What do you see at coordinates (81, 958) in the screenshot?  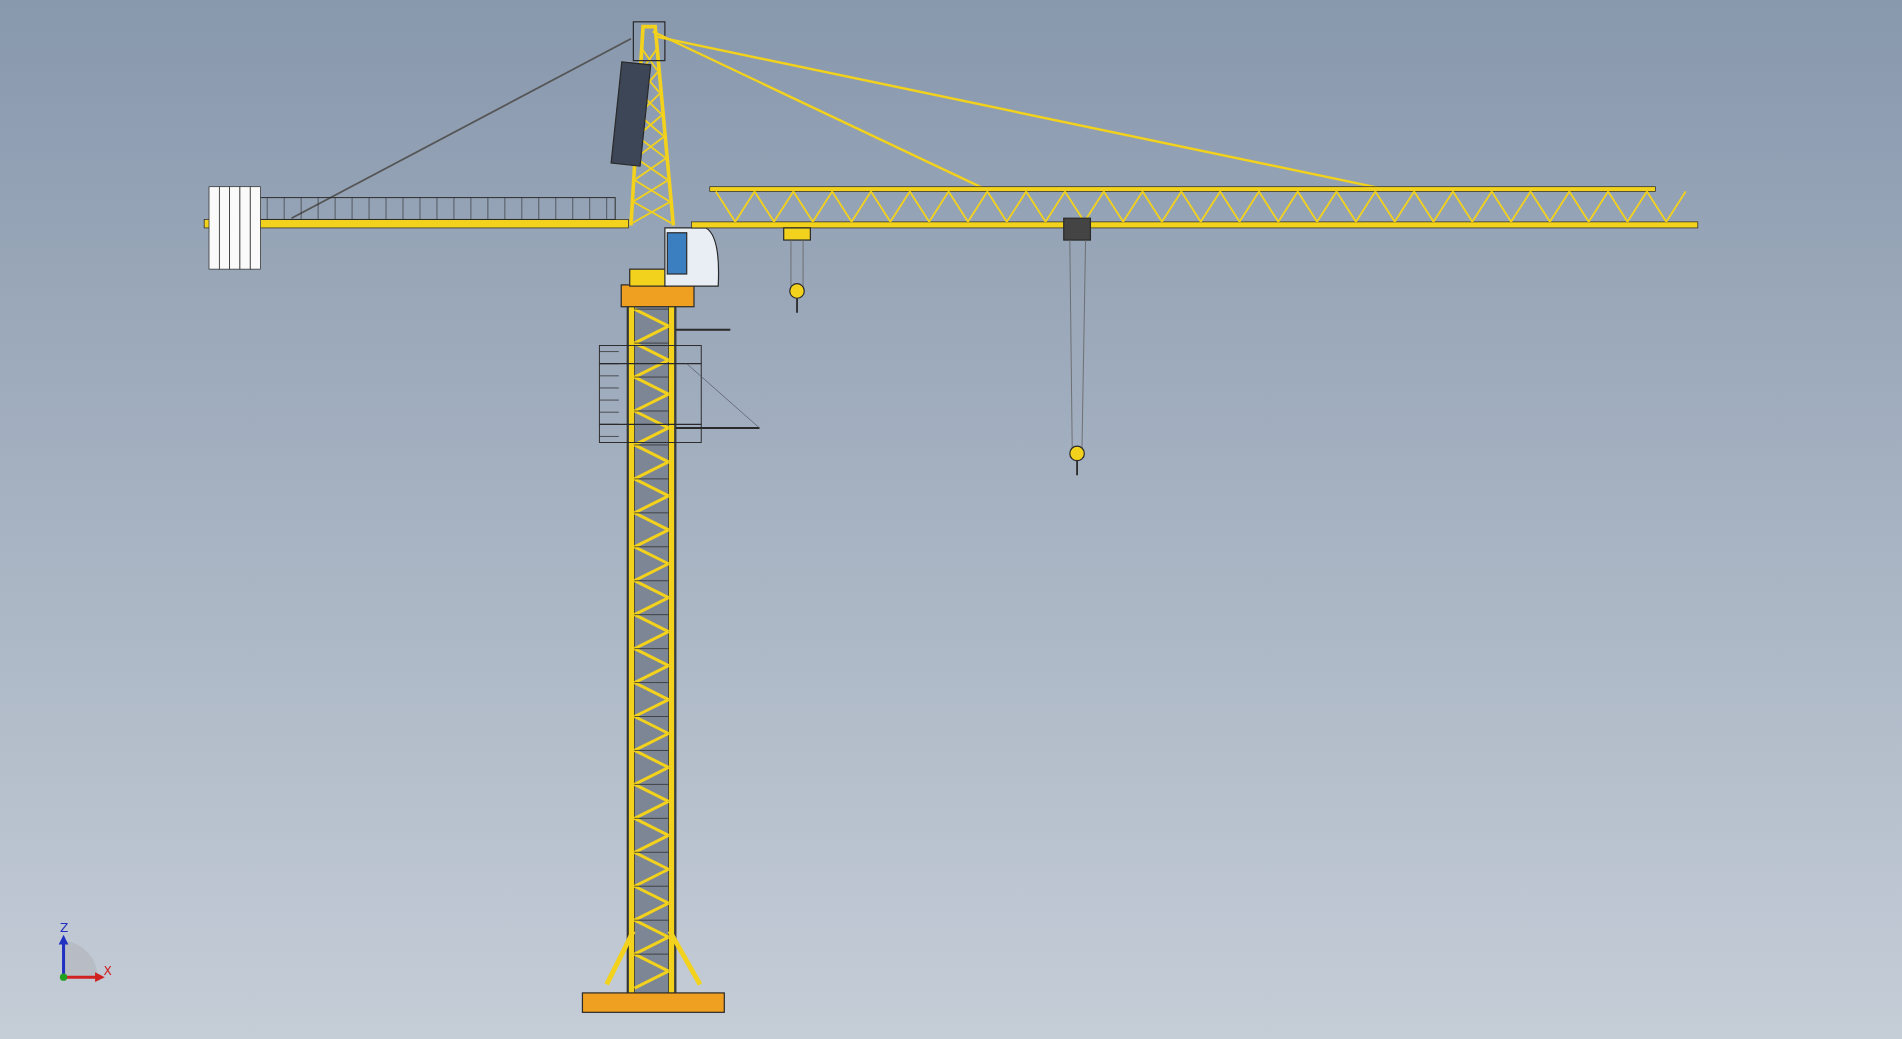 I see `axis-triad-icon` at bounding box center [81, 958].